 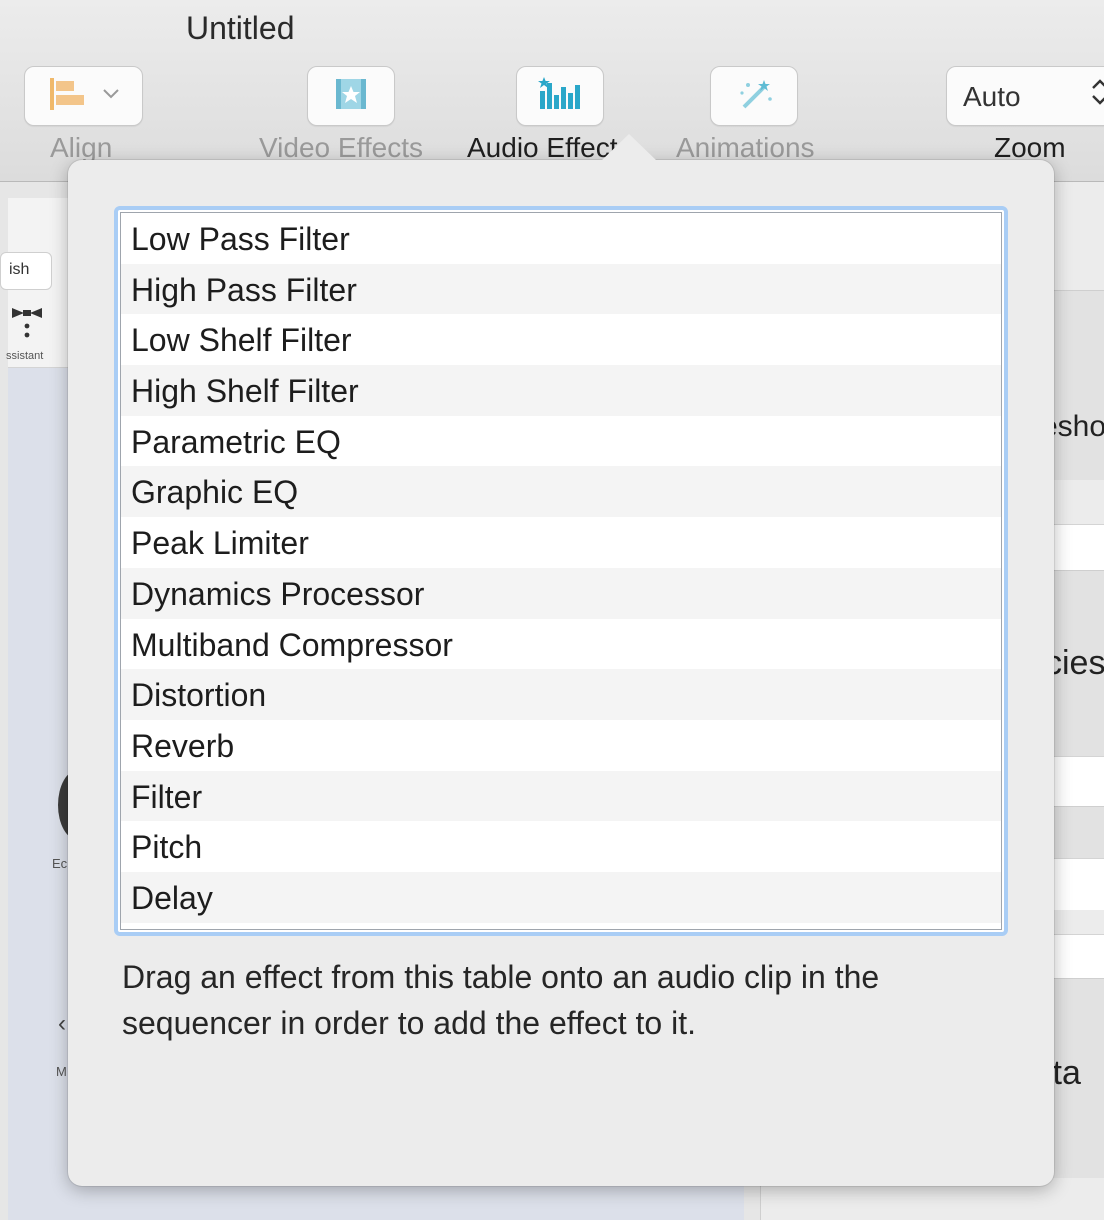 What do you see at coordinates (561, 846) in the screenshot?
I see `effect-row-pitch: Pitch` at bounding box center [561, 846].